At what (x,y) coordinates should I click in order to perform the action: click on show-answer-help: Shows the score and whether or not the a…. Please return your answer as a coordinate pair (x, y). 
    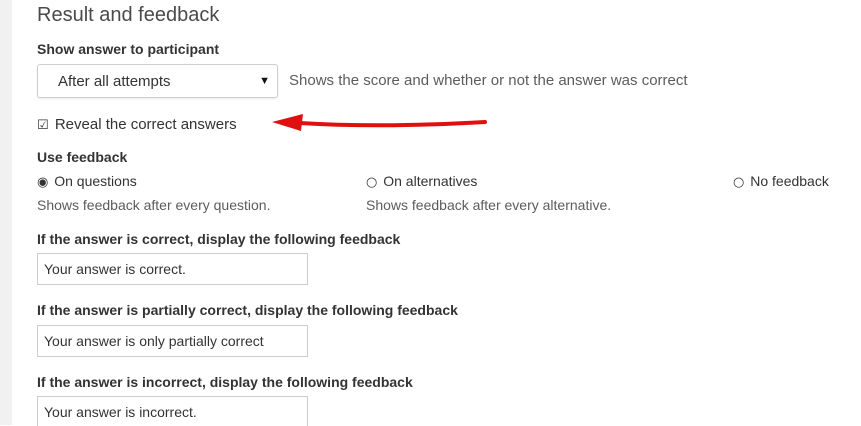
    Looking at the image, I should click on (488, 80).